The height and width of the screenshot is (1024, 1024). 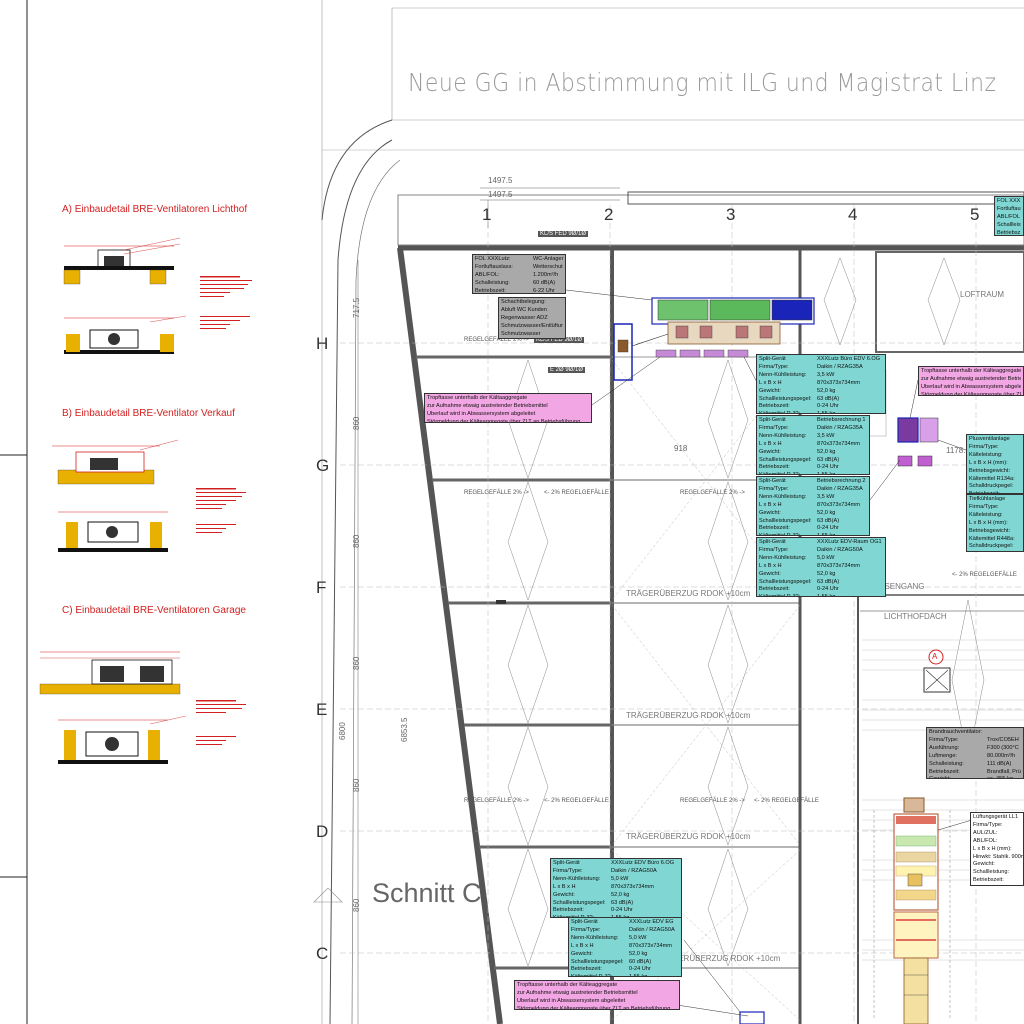 What do you see at coordinates (322, 831) in the screenshot?
I see `grid-row-label: D` at bounding box center [322, 831].